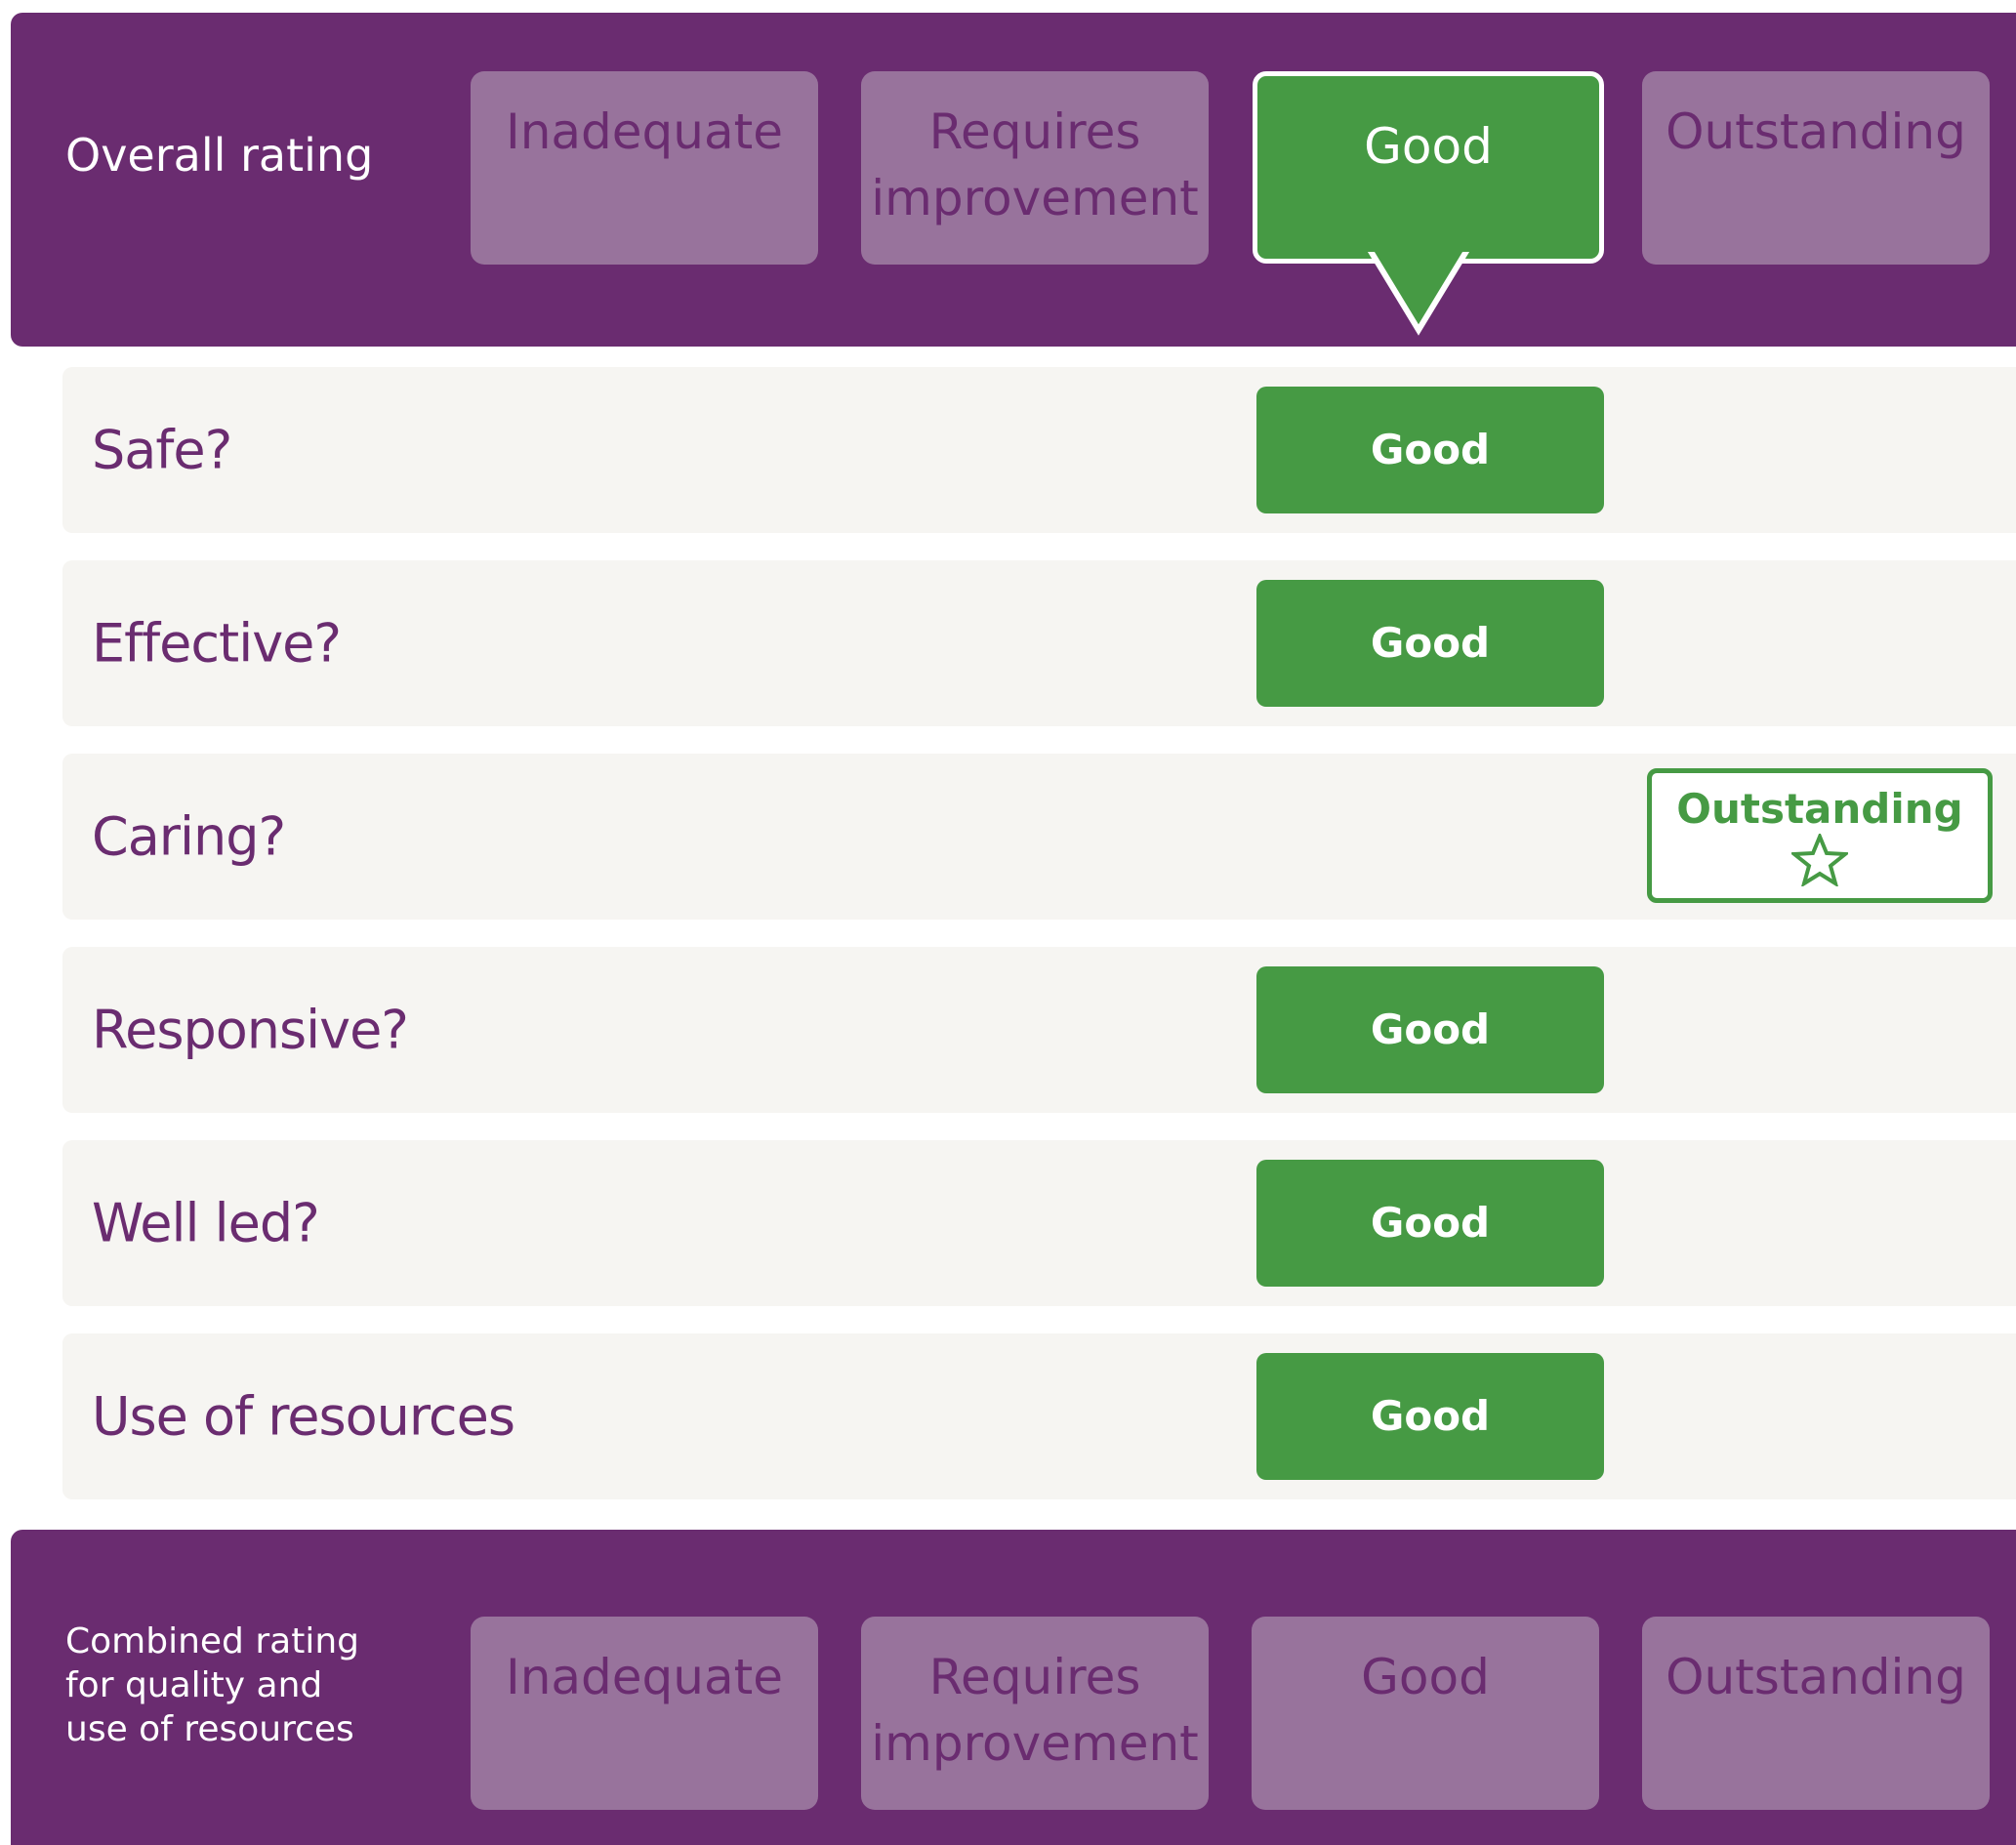 The width and height of the screenshot is (2016, 1845). I want to click on combined-option-inadequate: Inadequate, so click(644, 1713).